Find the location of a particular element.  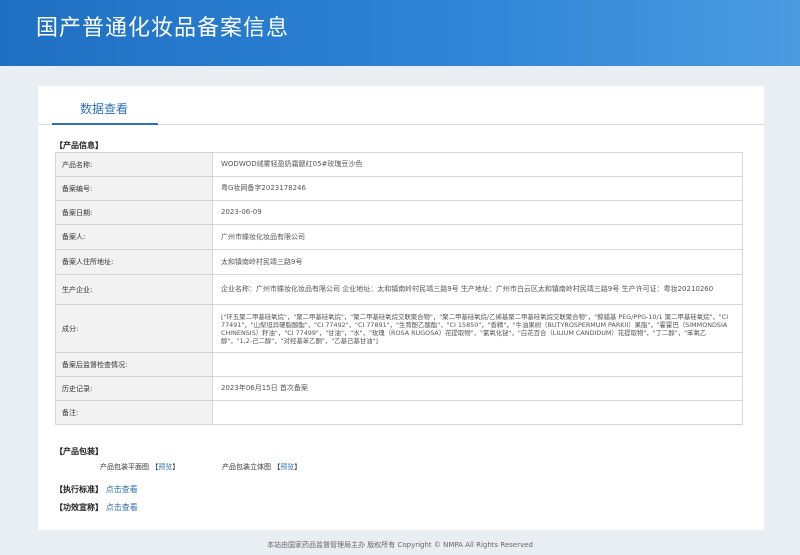

table-row: 备注: is located at coordinates (399, 412).